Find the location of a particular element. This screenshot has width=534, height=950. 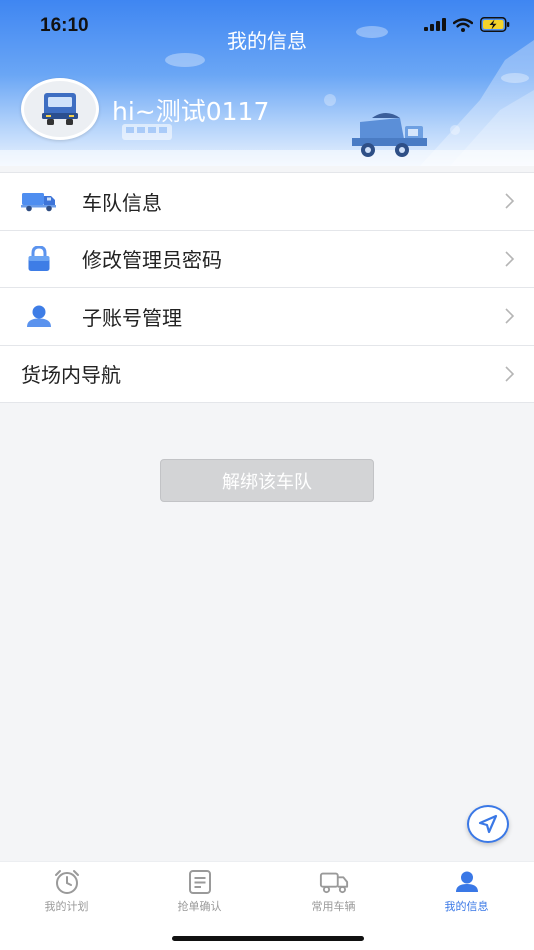

document-icon is located at coordinates (200, 882).